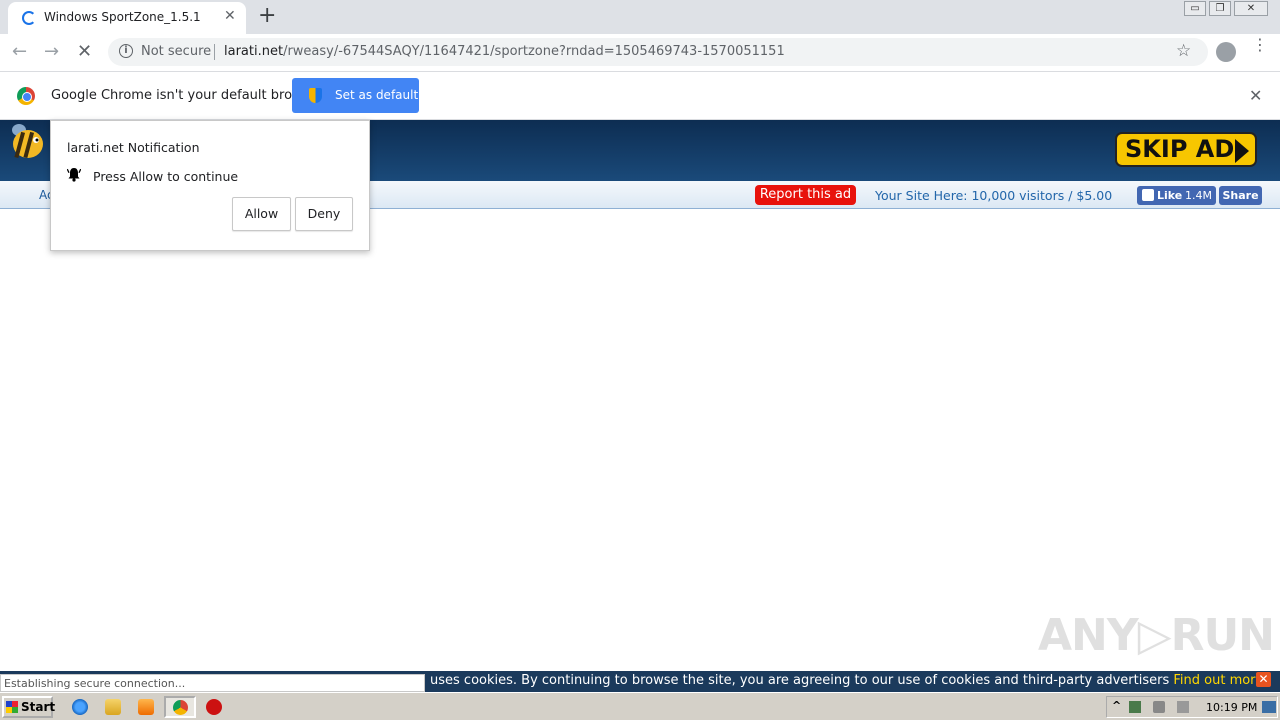 The width and height of the screenshot is (1280, 720). I want to click on chrome-logo-icon, so click(26, 96).